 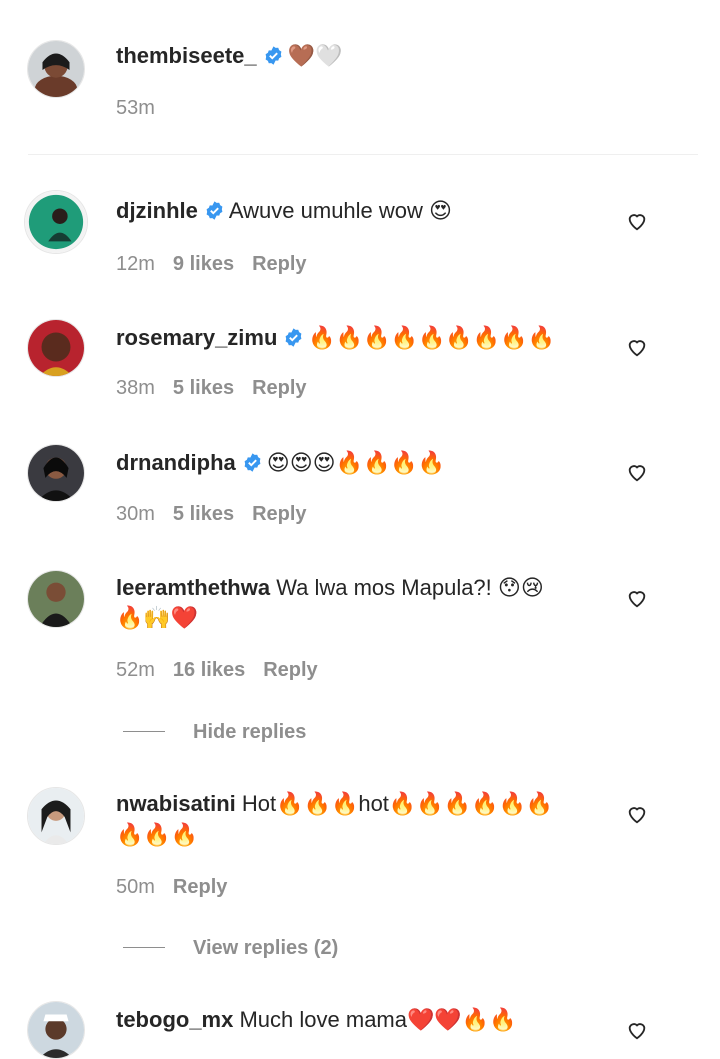 I want to click on comment-meta: 38m 5 likes Reply, so click(x=220, y=388).